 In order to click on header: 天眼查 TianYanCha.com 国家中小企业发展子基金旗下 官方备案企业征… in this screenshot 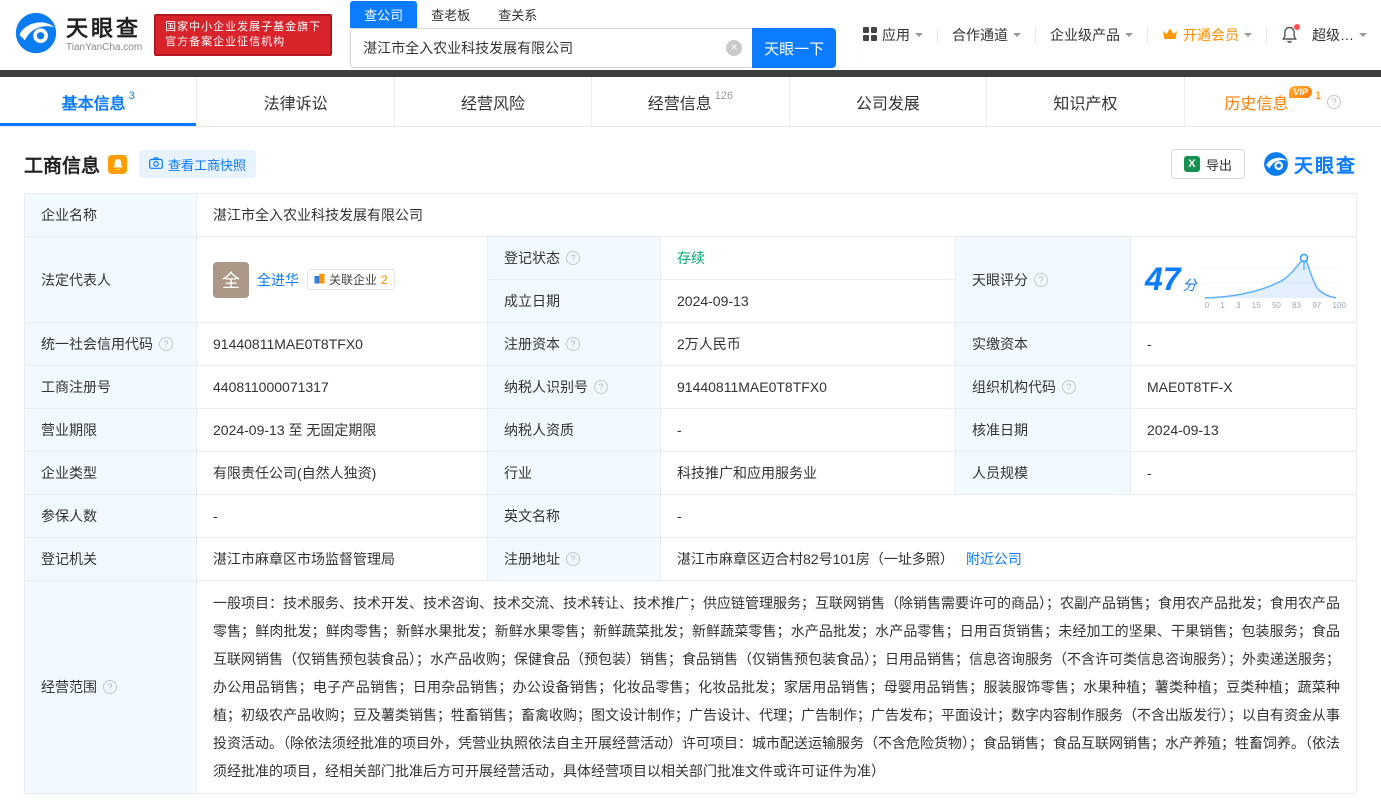, I will do `click(690, 35)`.